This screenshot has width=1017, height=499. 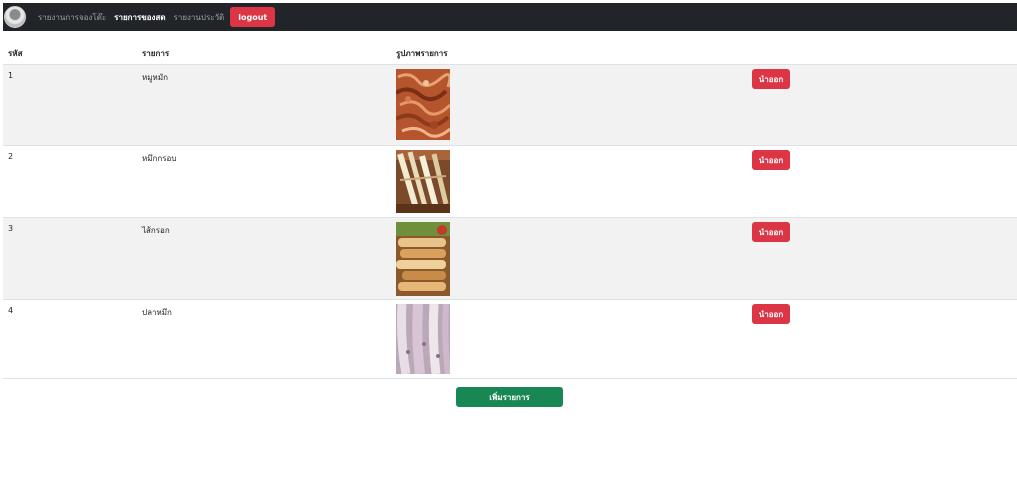 What do you see at coordinates (15, 53) in the screenshot?
I see `header-id: รหัส` at bounding box center [15, 53].